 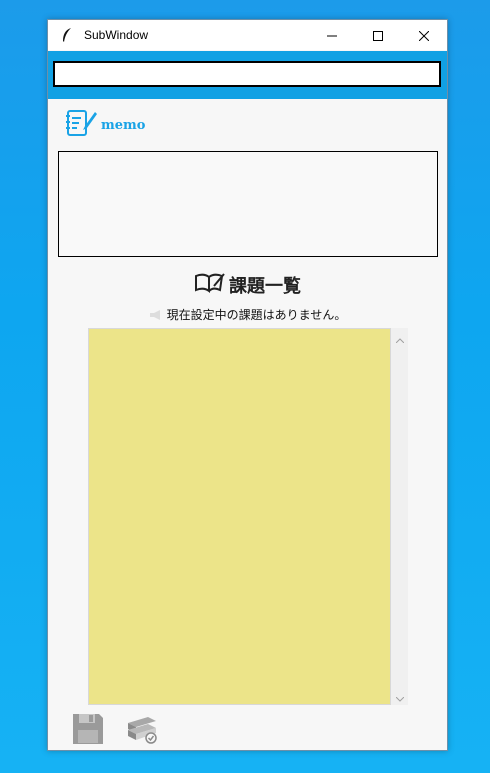 What do you see at coordinates (156, 315) in the screenshot?
I see `megaphone-icon` at bounding box center [156, 315].